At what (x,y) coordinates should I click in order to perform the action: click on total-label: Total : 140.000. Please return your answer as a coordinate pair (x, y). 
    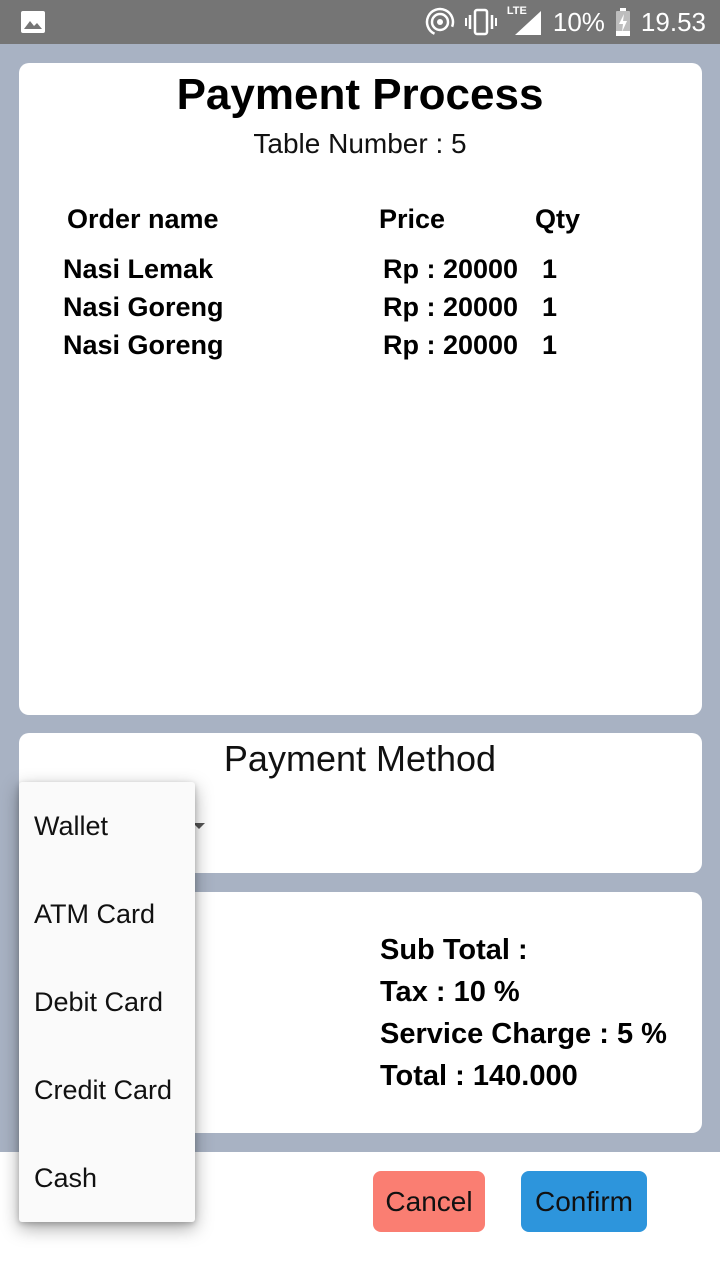
    Looking at the image, I should click on (479, 1076).